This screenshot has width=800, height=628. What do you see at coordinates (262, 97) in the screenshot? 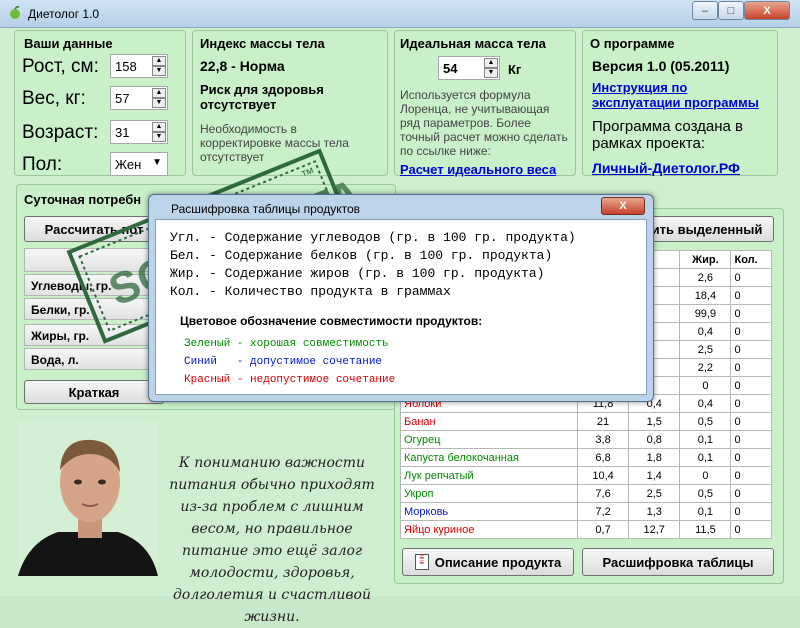
I see `bmi-risk: Риск для здоровья отсутствует` at bounding box center [262, 97].